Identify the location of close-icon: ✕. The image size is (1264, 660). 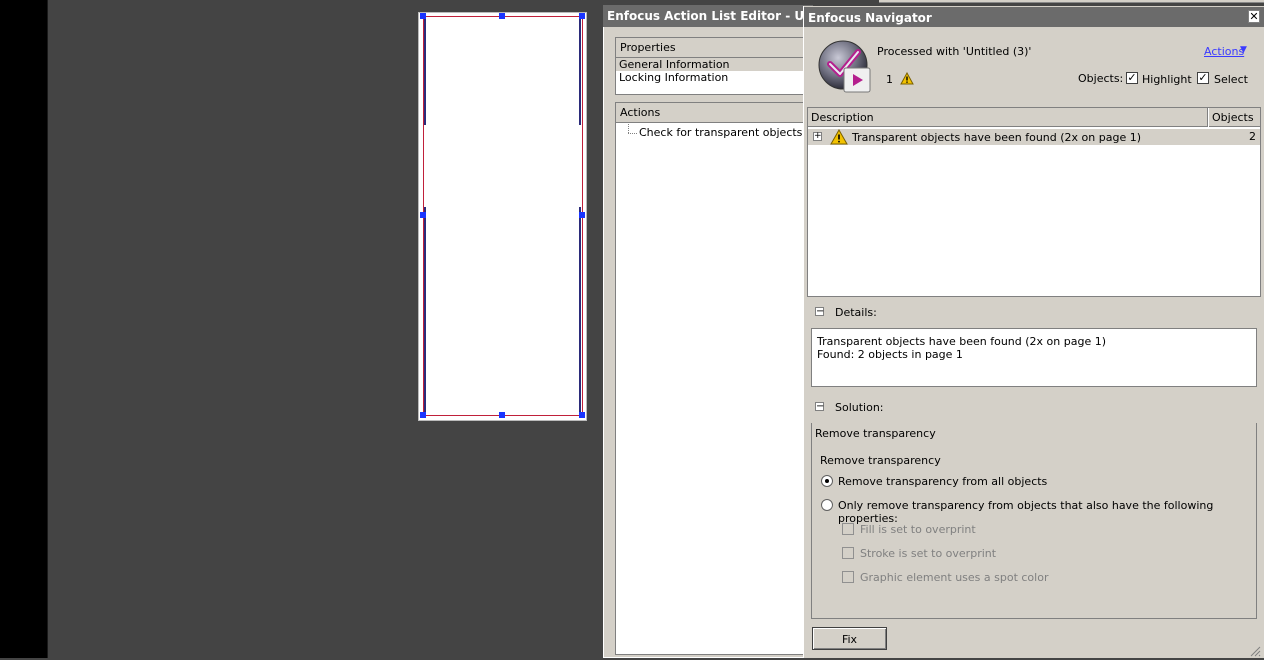
(1254, 16).